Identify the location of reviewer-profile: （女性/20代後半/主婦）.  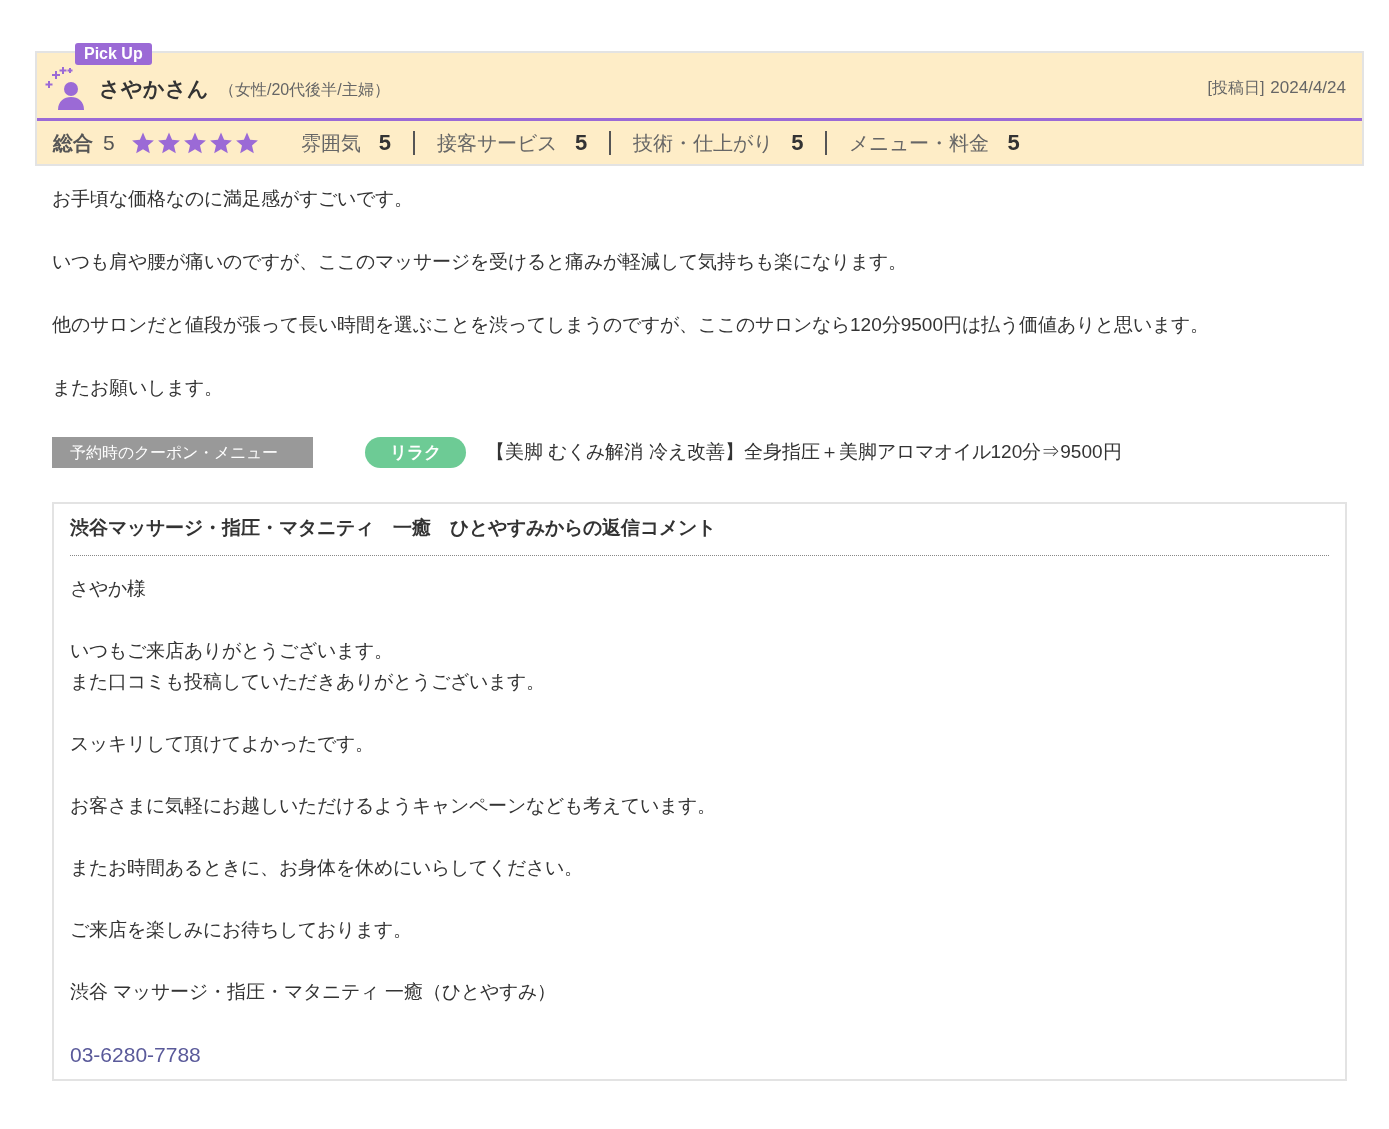
(304, 89).